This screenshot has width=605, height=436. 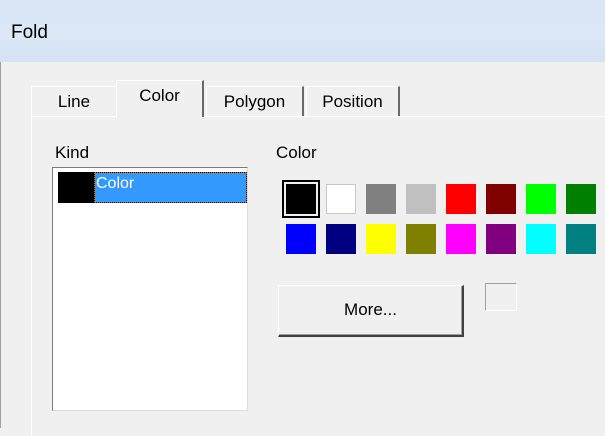 What do you see at coordinates (73, 101) in the screenshot?
I see `tab-line: Line` at bounding box center [73, 101].